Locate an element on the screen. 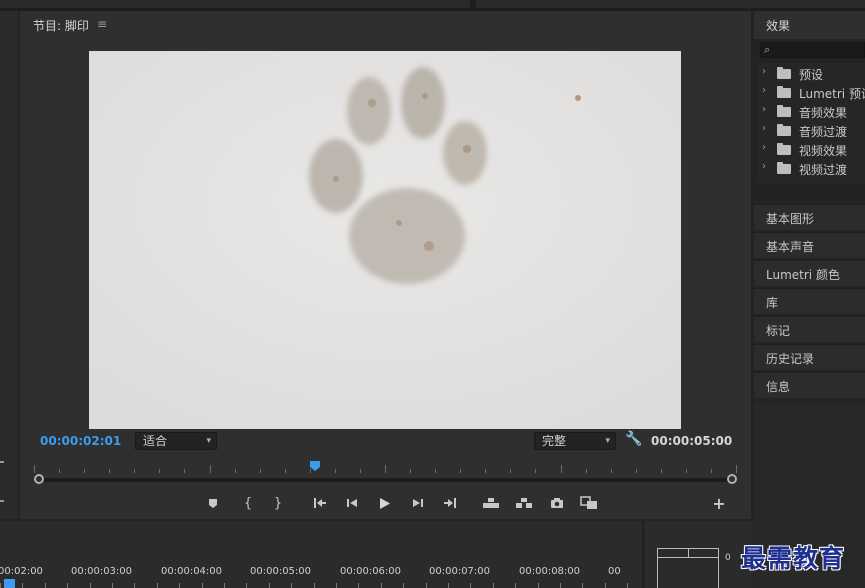  tab-label: 标记 is located at coordinates (778, 331).